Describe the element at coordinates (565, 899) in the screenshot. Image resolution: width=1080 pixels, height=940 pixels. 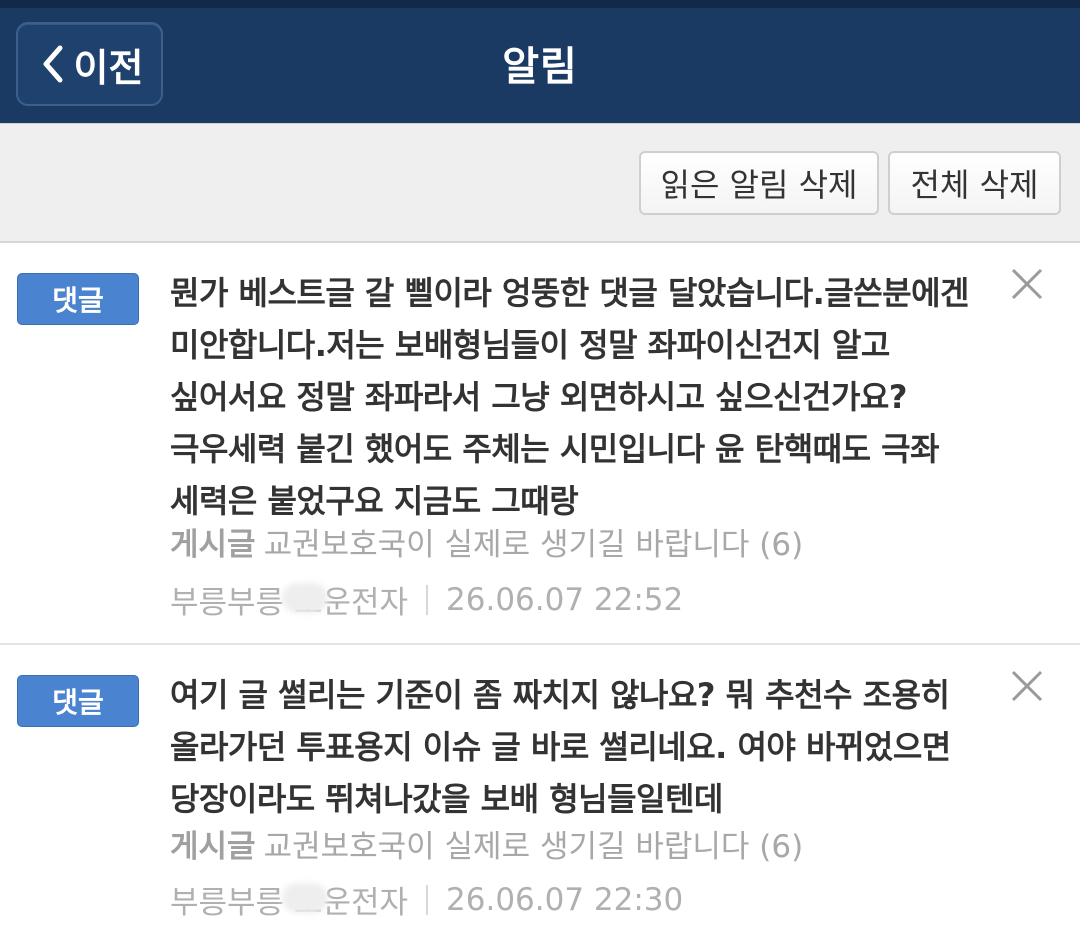
I see `timestamp: 26.06.07 22:30` at that location.